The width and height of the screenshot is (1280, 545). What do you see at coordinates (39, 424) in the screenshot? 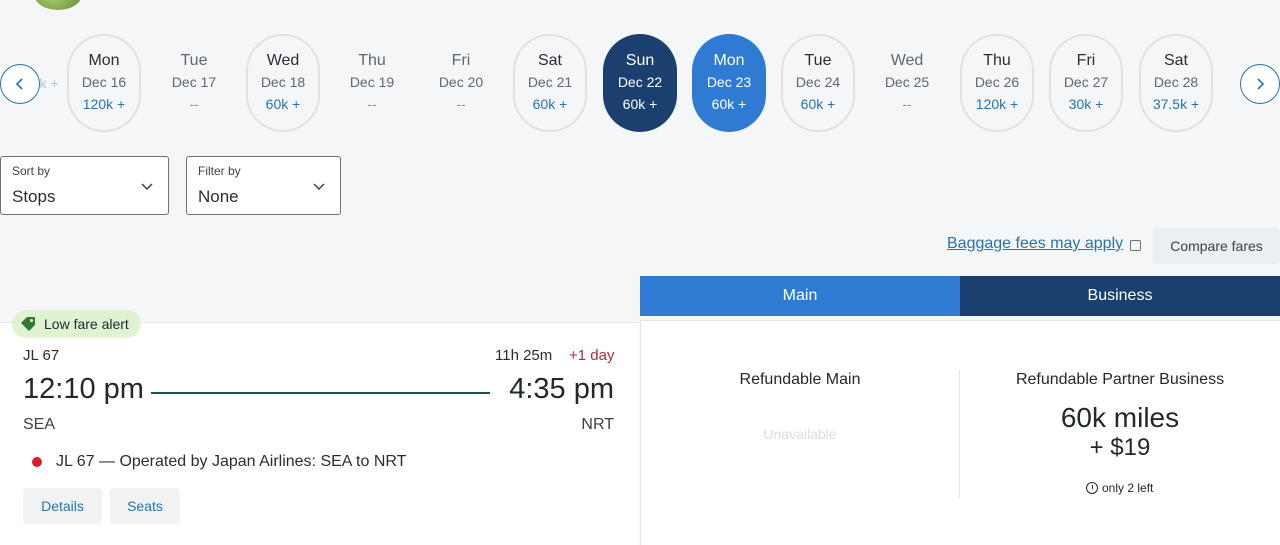
I see `departure-airport: SEA` at bounding box center [39, 424].